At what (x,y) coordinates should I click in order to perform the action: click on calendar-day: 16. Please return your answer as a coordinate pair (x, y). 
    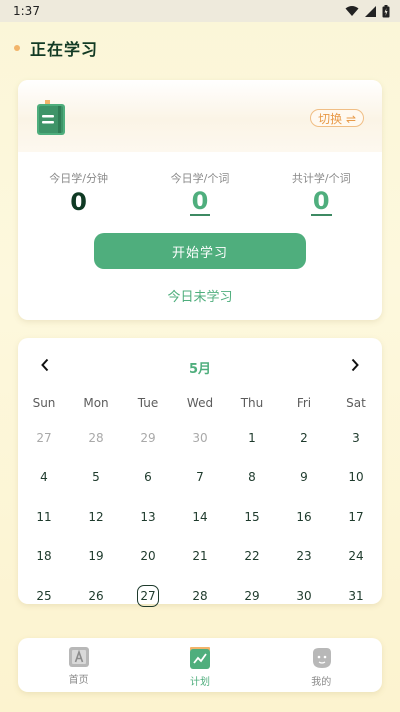
    Looking at the image, I should click on (304, 517).